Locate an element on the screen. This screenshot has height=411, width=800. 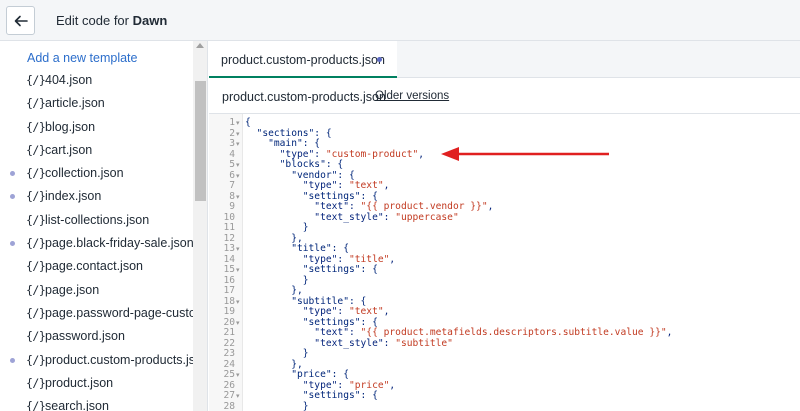
file-item: {/} list-collections.json is located at coordinates (96, 220).